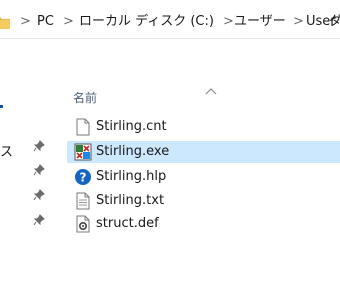 This screenshot has height=285, width=340. I want to click on breadcrumb-local-disk: ローカル ディスク (C:), so click(146, 22).